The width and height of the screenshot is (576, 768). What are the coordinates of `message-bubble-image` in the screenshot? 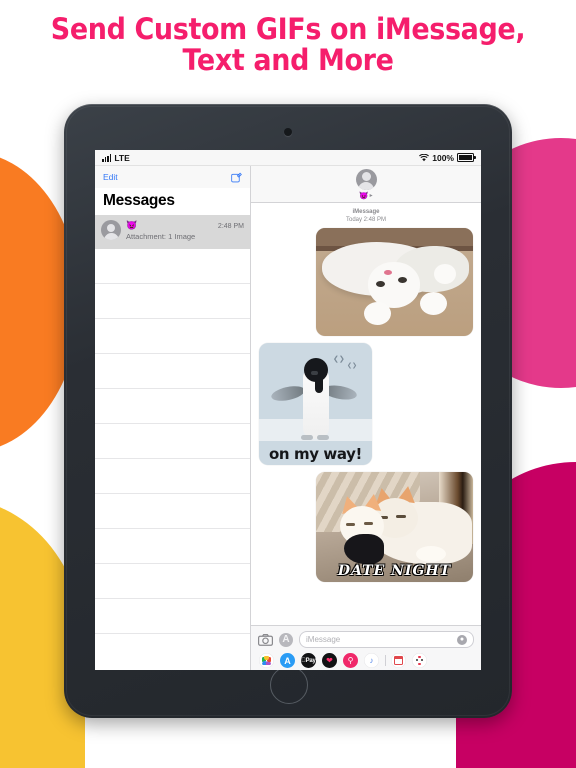 It's located at (394, 282).